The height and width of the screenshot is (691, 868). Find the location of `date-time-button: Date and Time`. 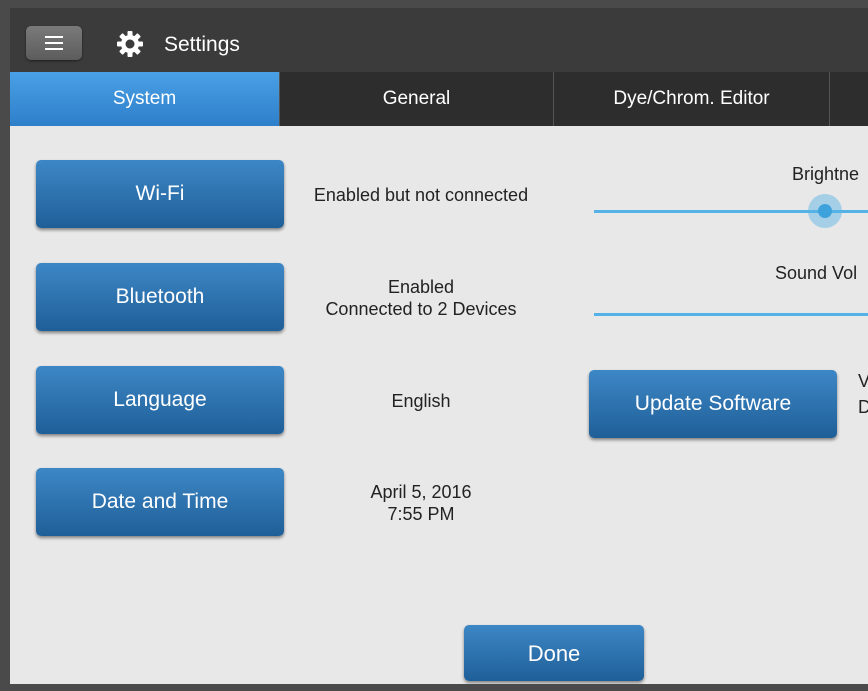

date-time-button: Date and Time is located at coordinates (160, 502).